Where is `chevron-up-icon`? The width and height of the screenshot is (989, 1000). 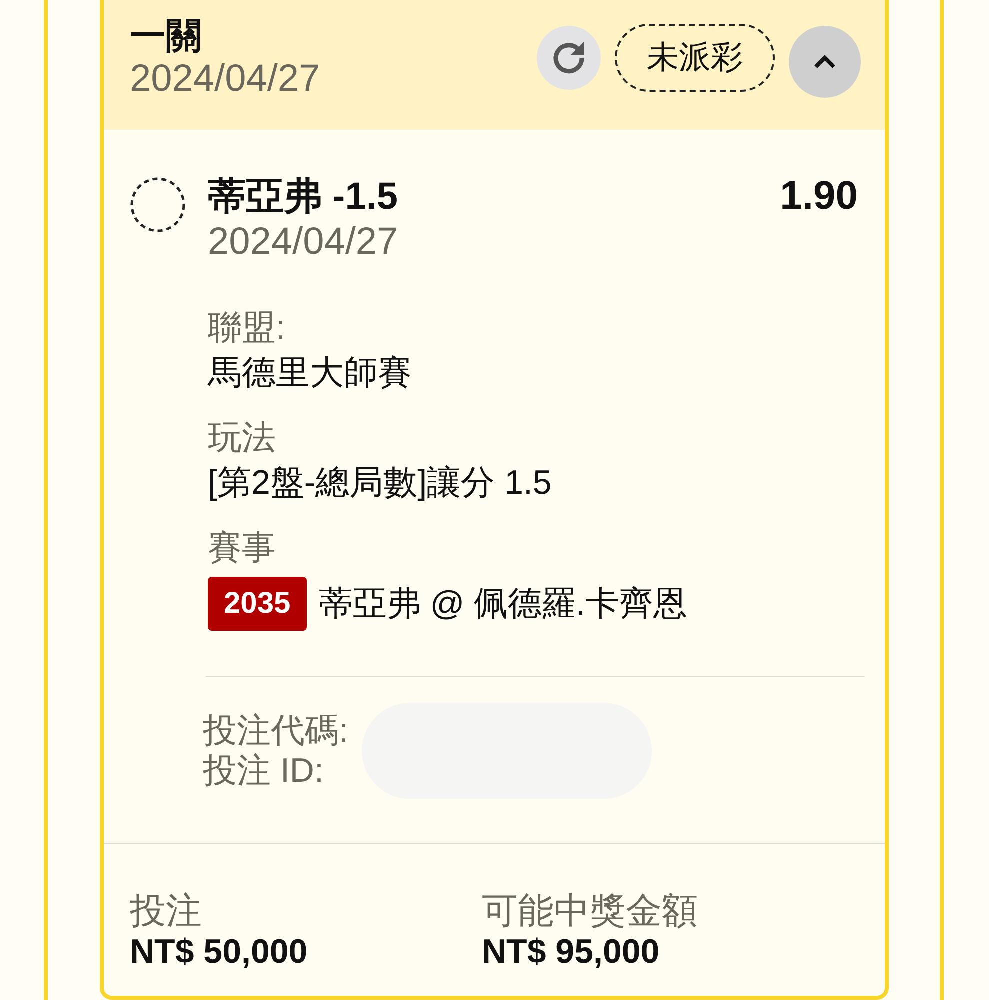
chevron-up-icon is located at coordinates (825, 62).